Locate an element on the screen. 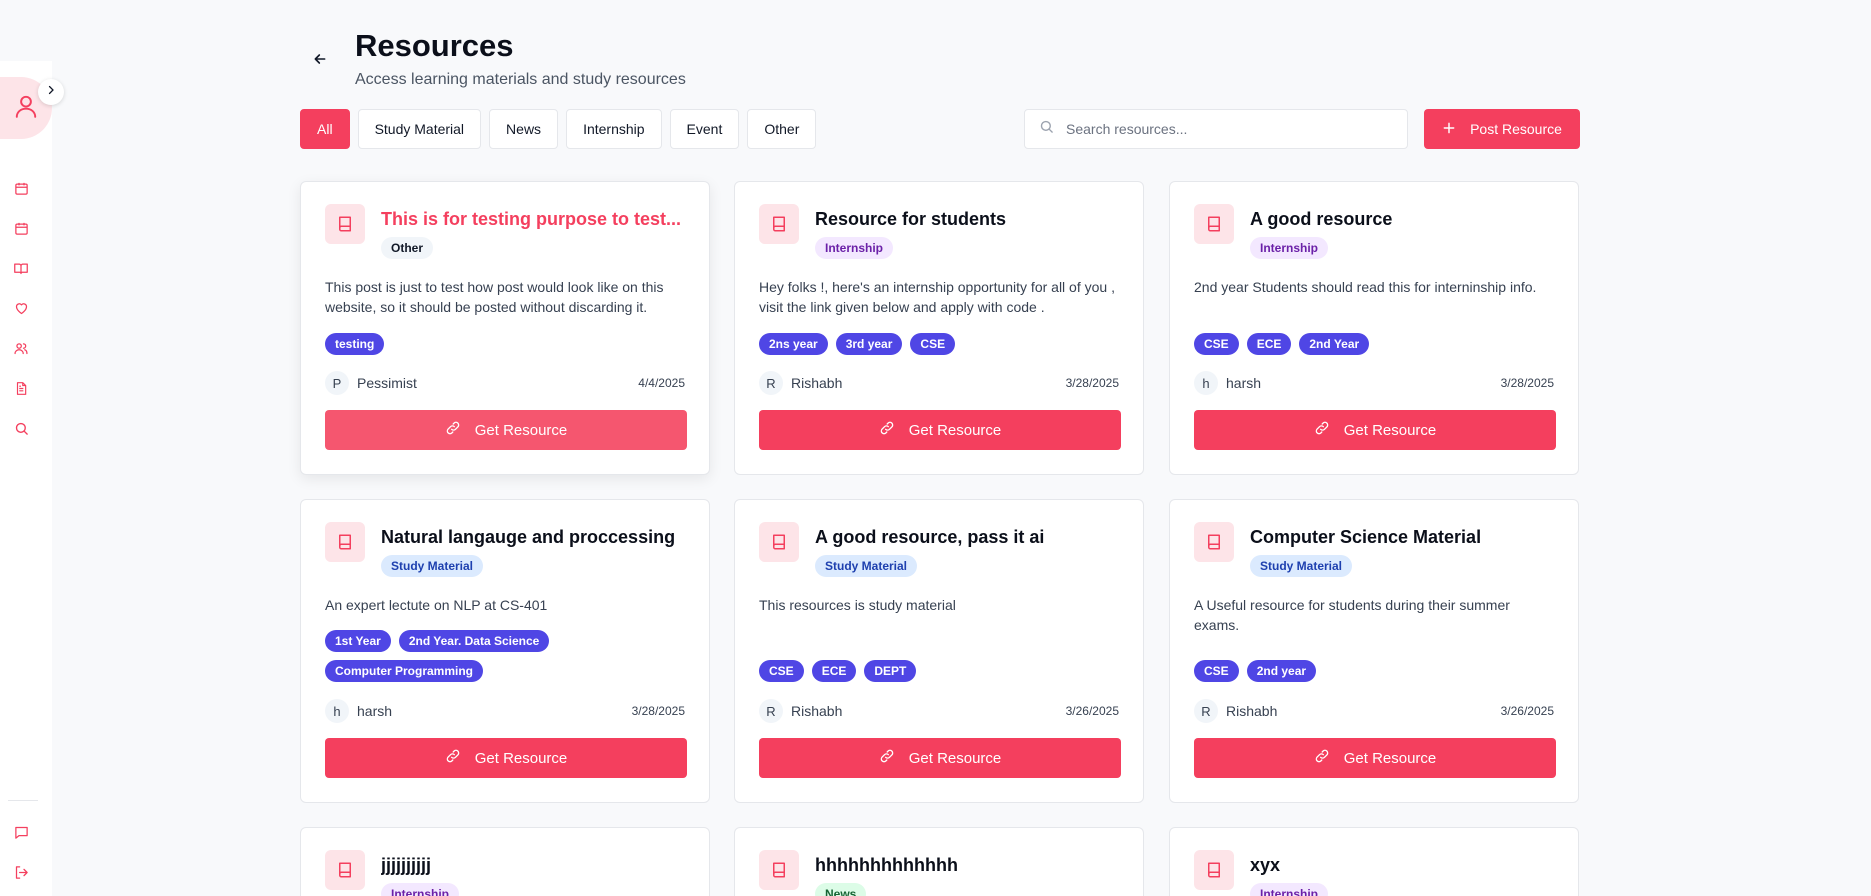  avatar: R is located at coordinates (771, 711).